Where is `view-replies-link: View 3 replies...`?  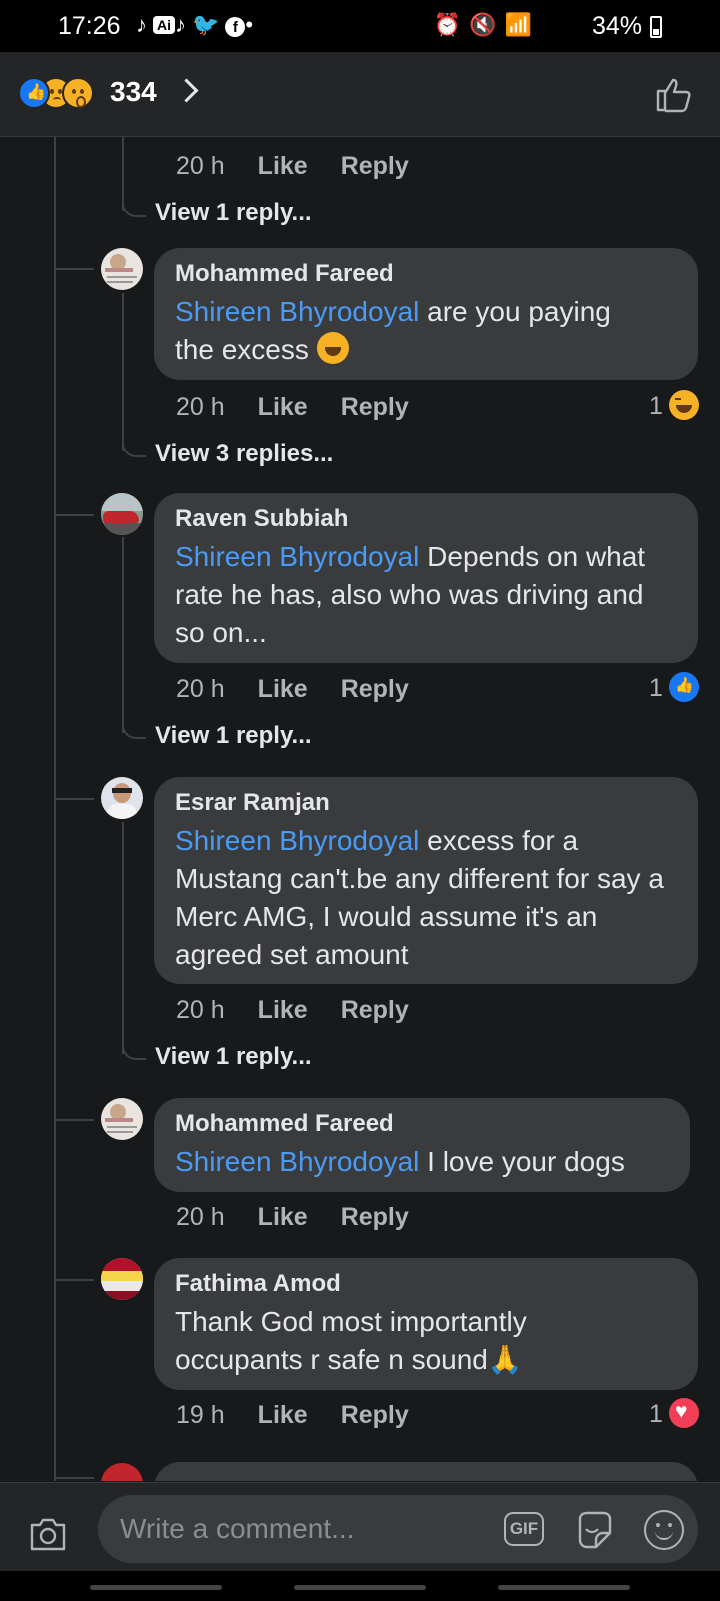
view-replies-link: View 3 replies... is located at coordinates (244, 454).